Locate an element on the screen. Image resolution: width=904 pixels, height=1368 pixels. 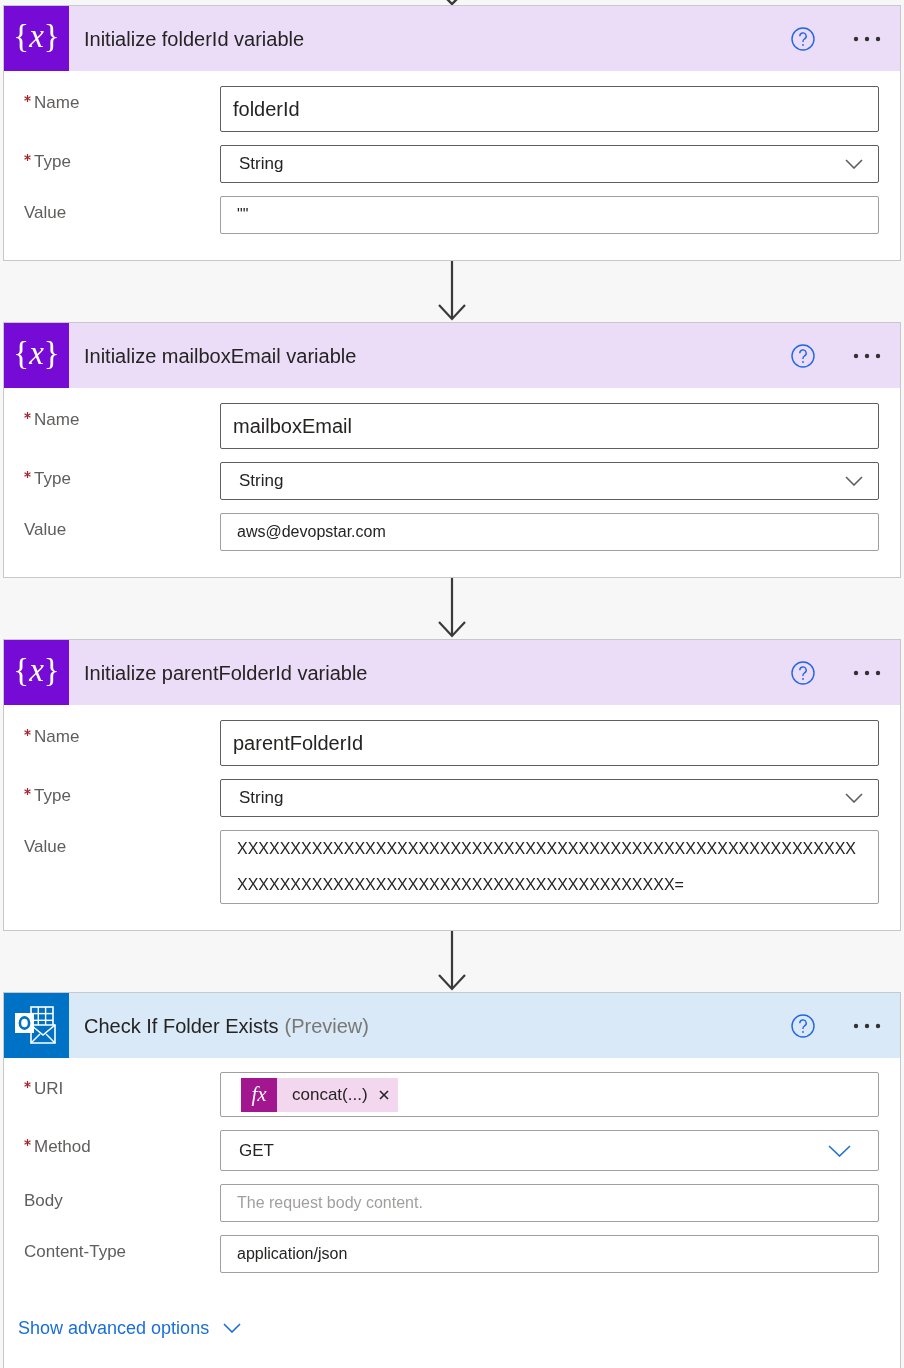
input-field: XXXXXXXXXXXXXXXXXXXXXXXXXXXXXXXXXXXXXXXXXXXXXXXXXXXXXXXXXXXXXXXXXXXXXXXXXXXXXXXXXXXXXXXXXXXXXXXXXXX= is located at coordinates (549, 867).